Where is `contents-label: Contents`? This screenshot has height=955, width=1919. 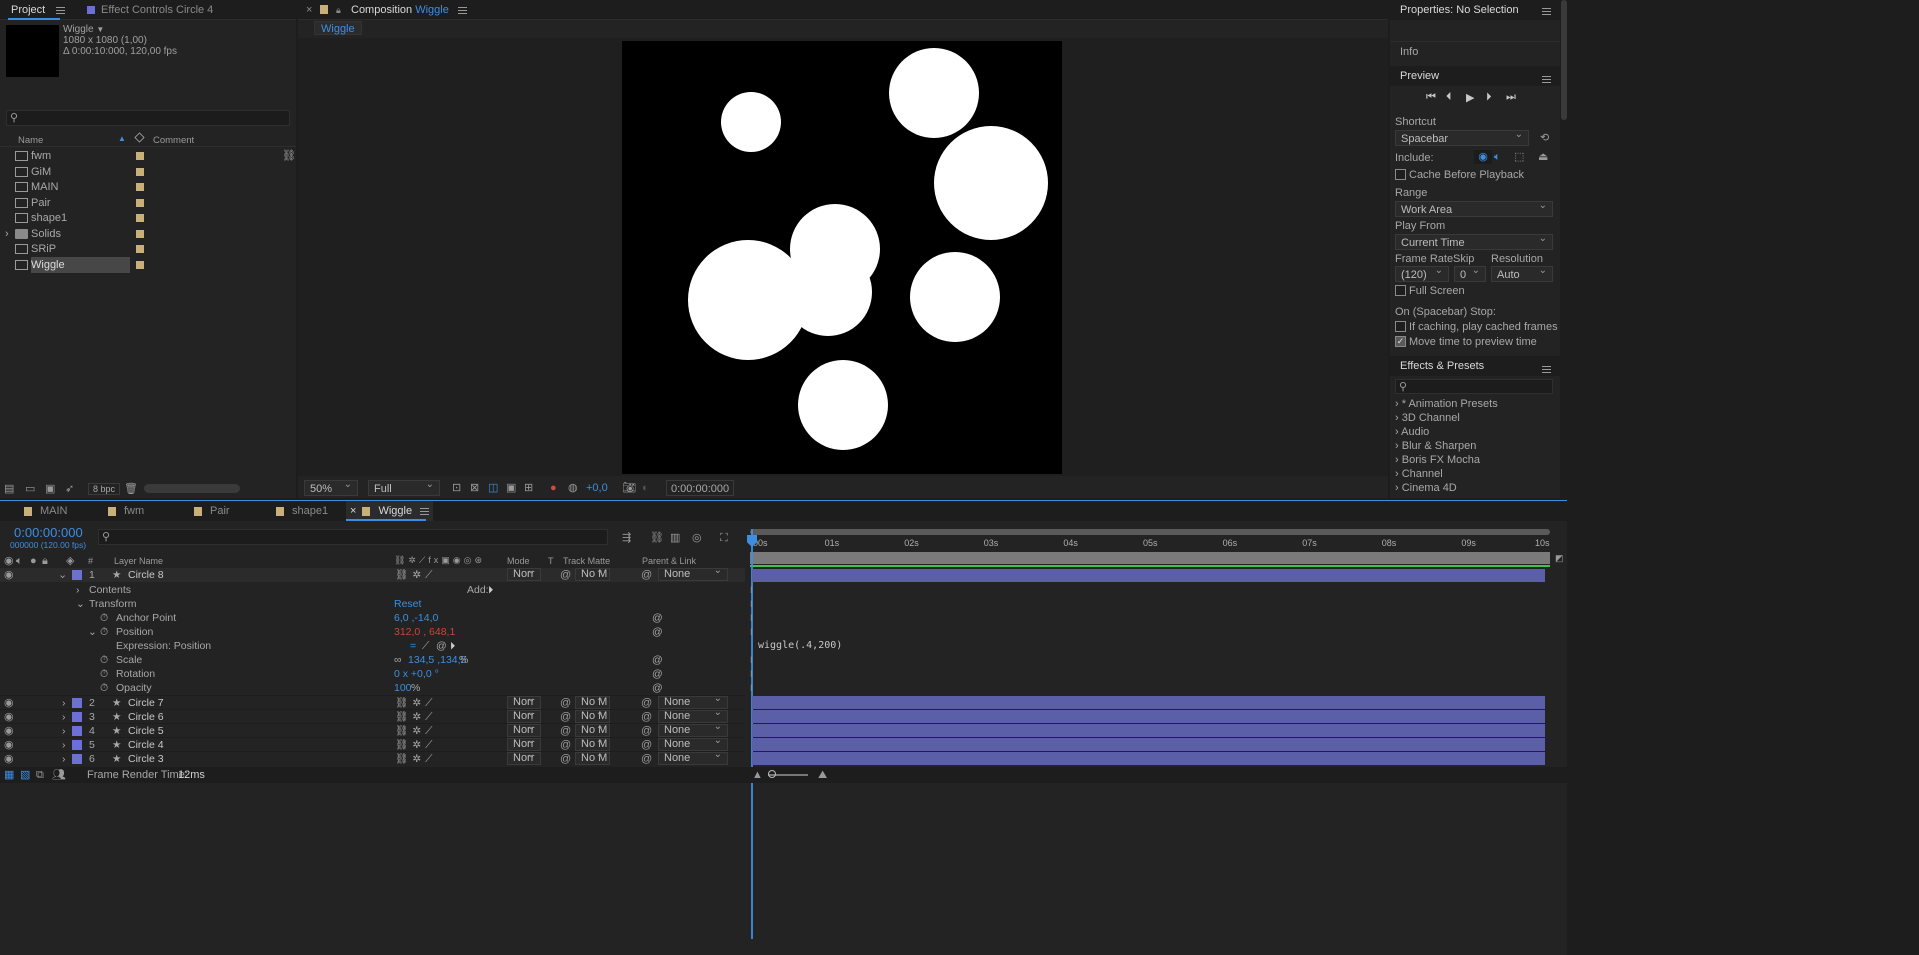
contents-label: Contents is located at coordinates (110, 590).